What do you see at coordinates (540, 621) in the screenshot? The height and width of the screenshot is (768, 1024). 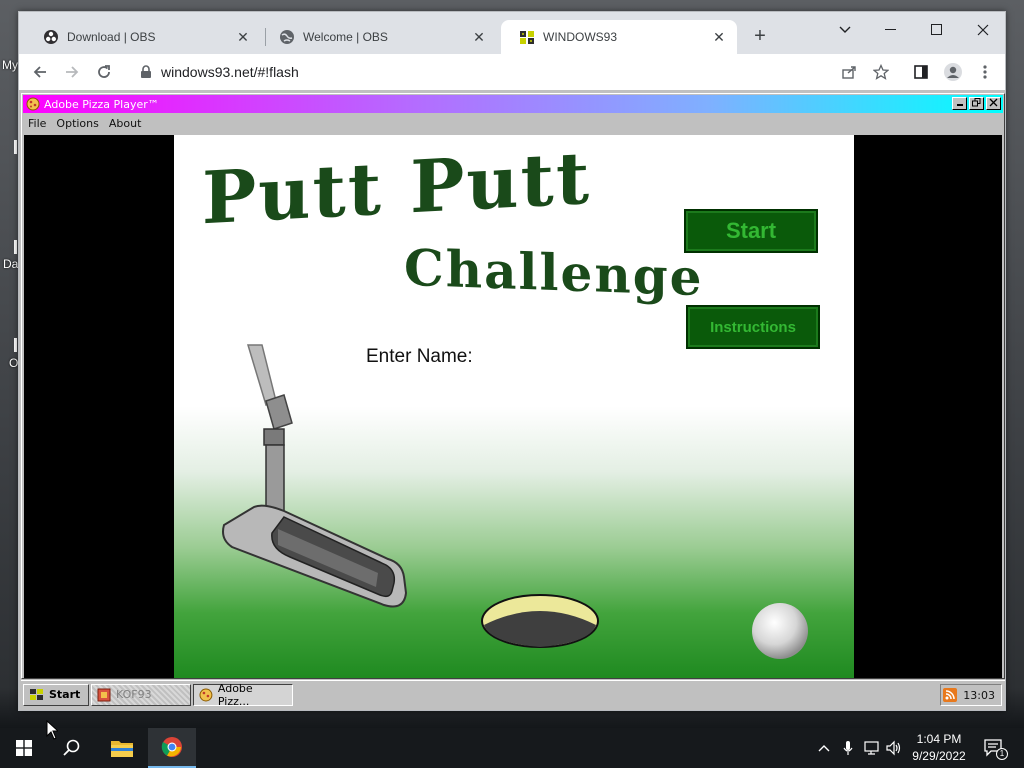 I see `golf-hole` at bounding box center [540, 621].